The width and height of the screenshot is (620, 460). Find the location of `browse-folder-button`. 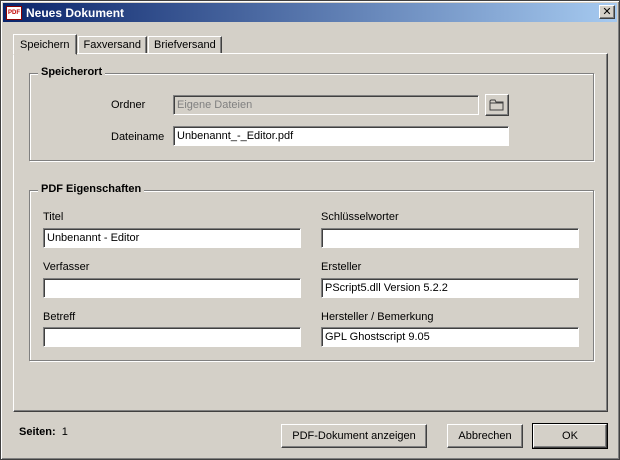

browse-folder-button is located at coordinates (497, 105).